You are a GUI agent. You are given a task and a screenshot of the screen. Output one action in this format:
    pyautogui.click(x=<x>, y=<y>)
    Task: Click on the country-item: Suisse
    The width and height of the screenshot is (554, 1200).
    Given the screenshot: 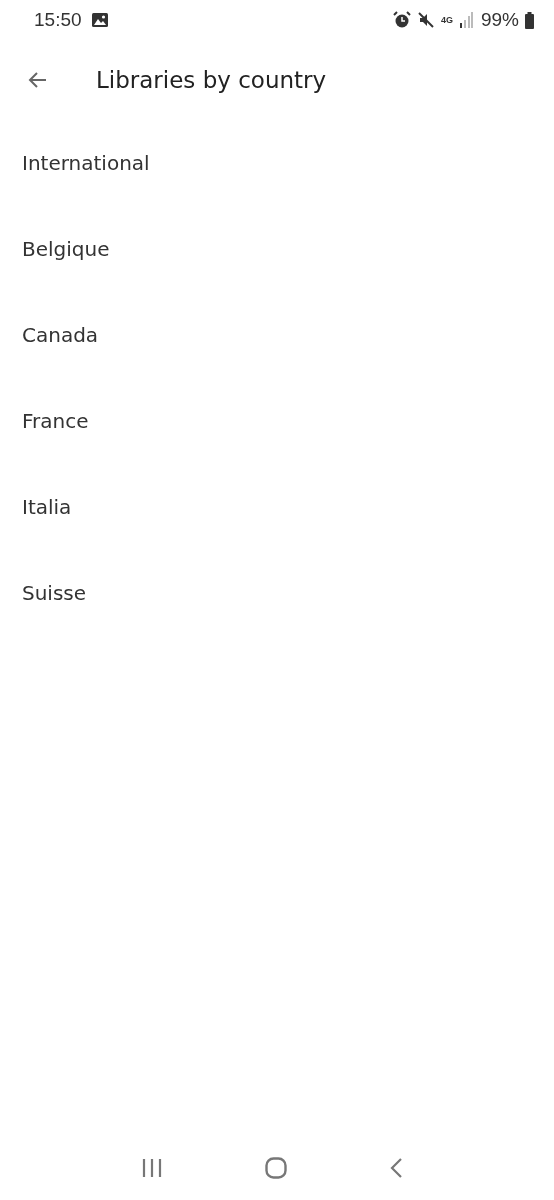 What is the action you would take?
    pyautogui.click(x=277, y=593)
    